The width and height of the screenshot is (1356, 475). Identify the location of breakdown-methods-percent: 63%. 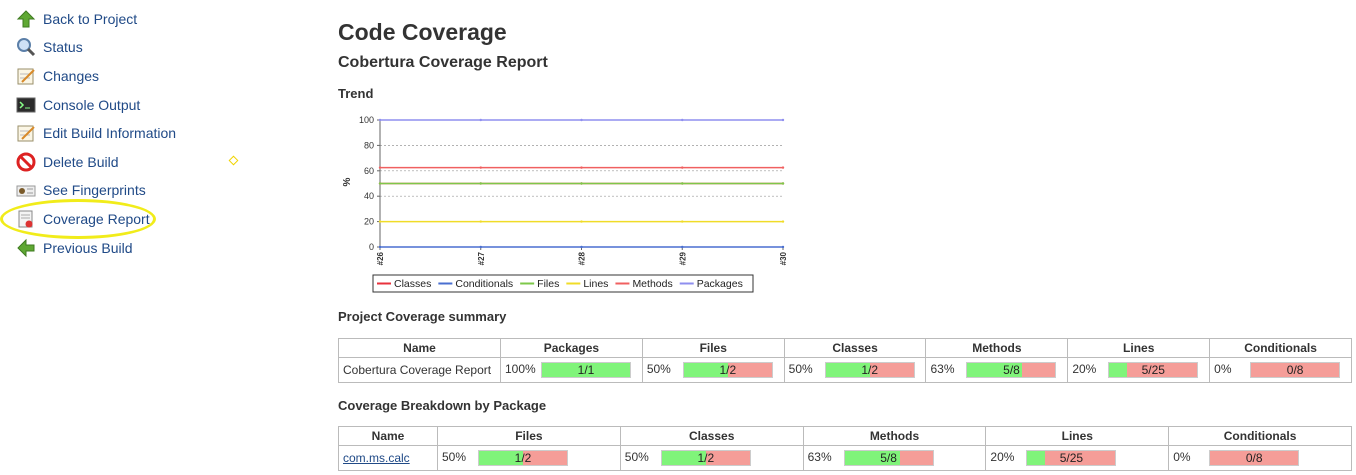
(819, 457).